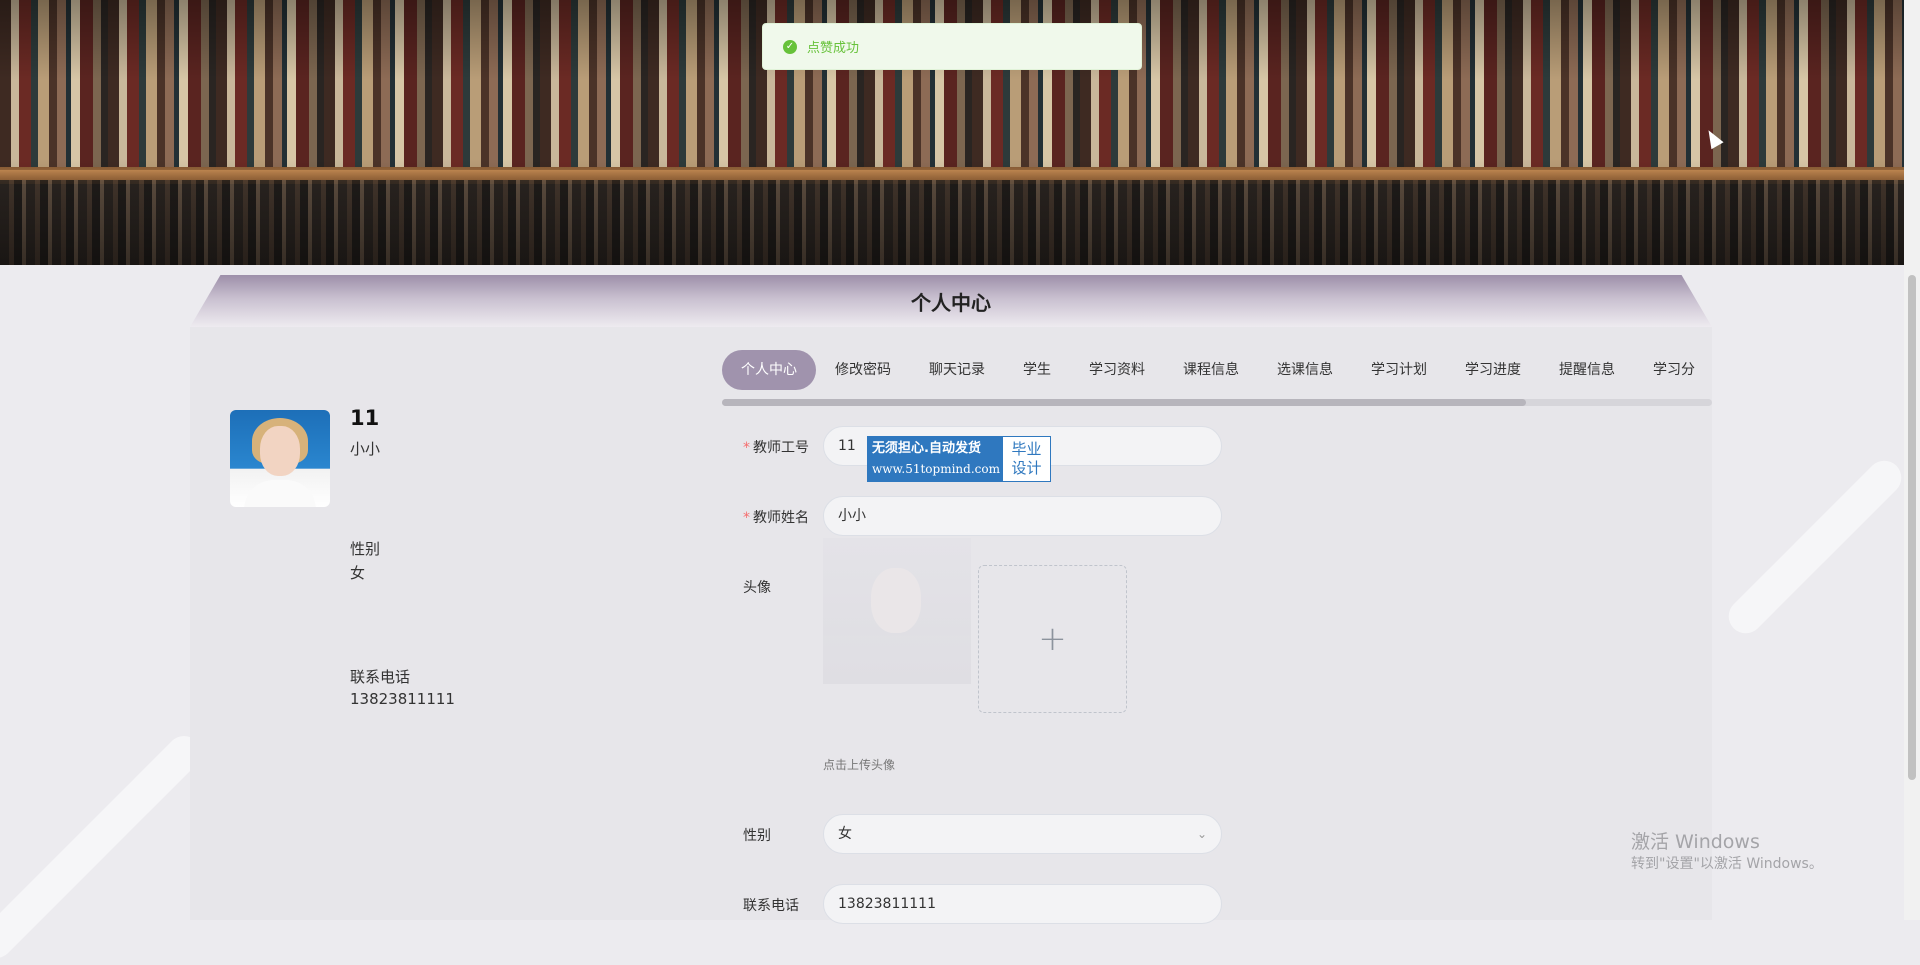 This screenshot has width=1920, height=965. I want to click on teacher-name-label-text: 教师姓名, so click(781, 518).